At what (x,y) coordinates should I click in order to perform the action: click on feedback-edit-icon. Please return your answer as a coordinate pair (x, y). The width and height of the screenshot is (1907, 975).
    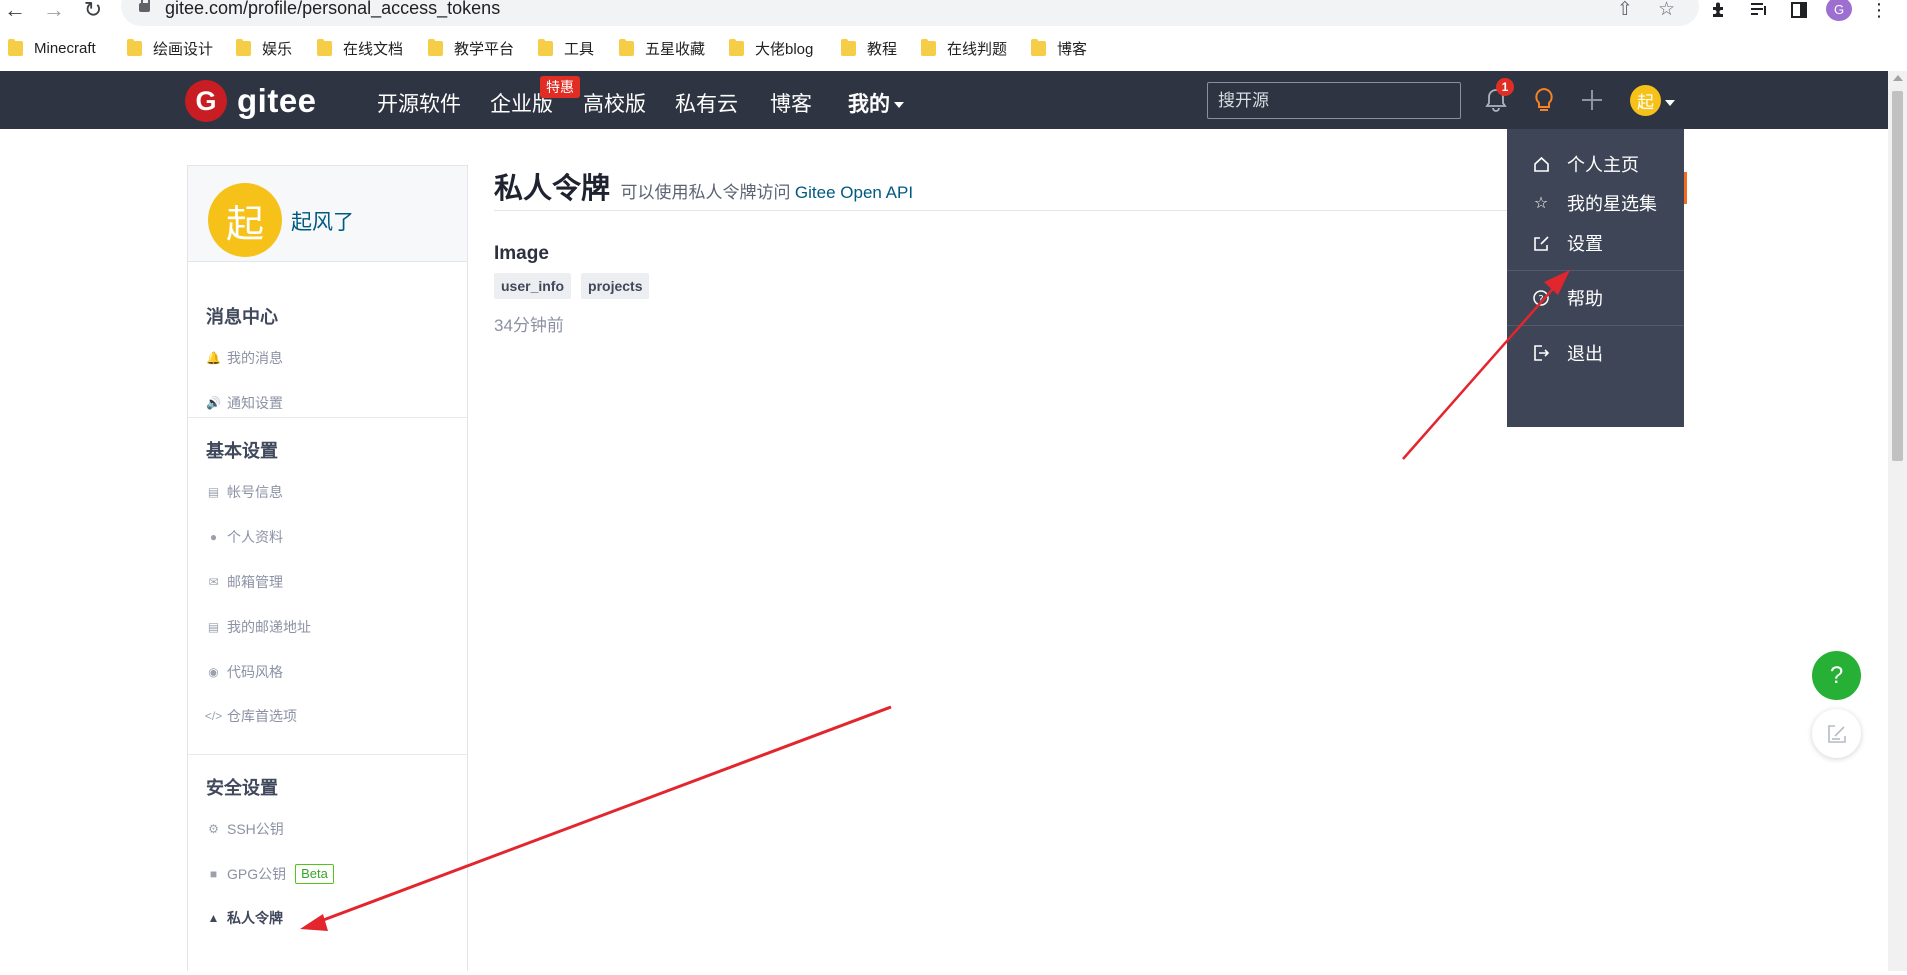
    Looking at the image, I should click on (1836, 733).